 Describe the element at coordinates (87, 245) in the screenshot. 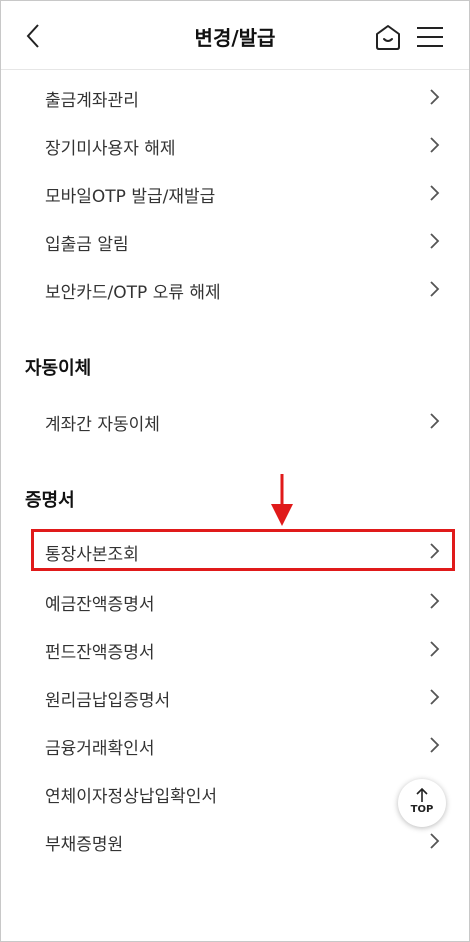

I see `menu-item-label: 입출금 알림` at that location.